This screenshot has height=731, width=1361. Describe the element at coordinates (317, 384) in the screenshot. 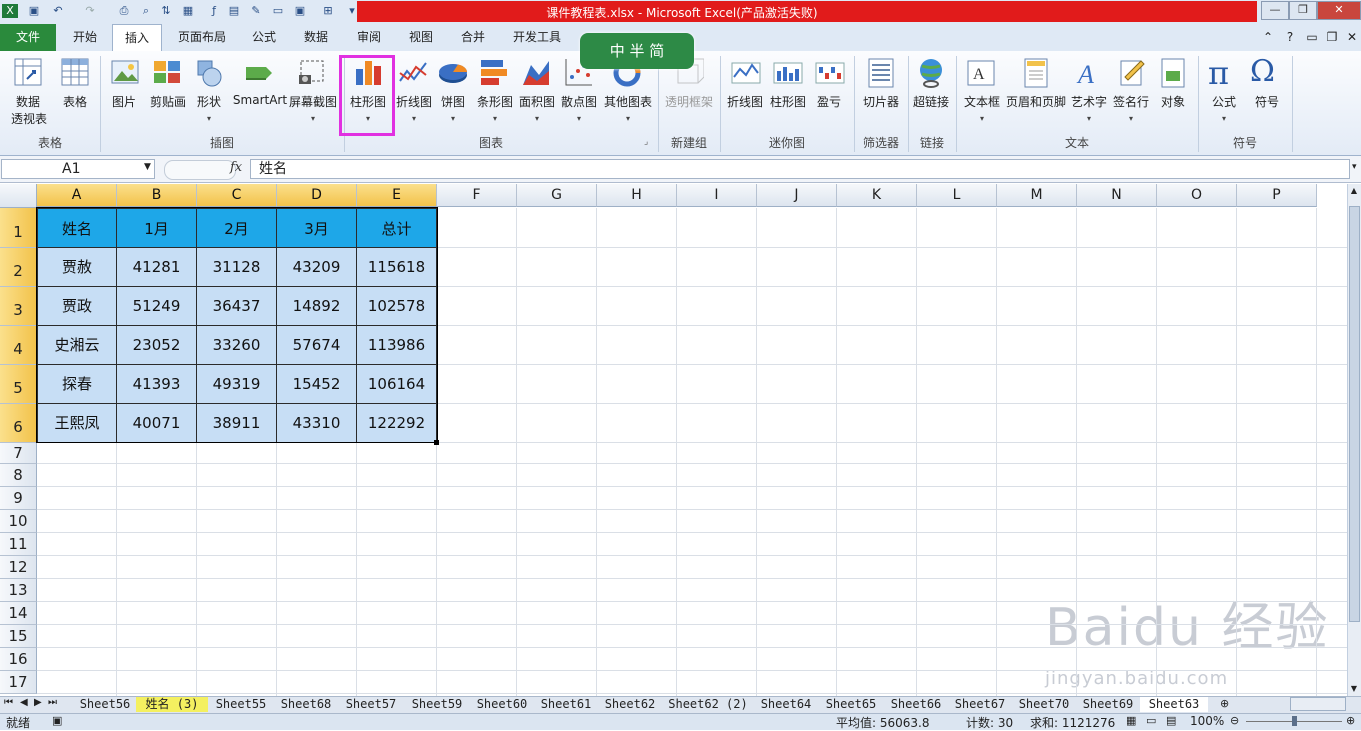

I see `table-cell: 15452` at that location.